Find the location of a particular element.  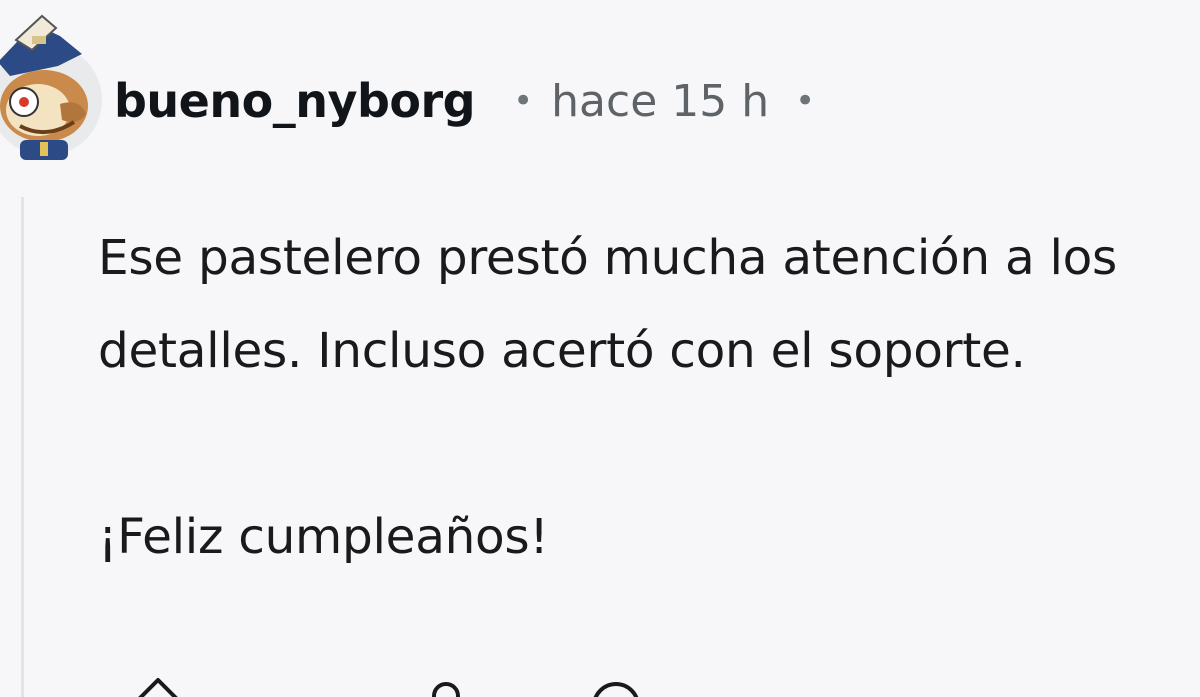

avatar is located at coordinates (51, 87).